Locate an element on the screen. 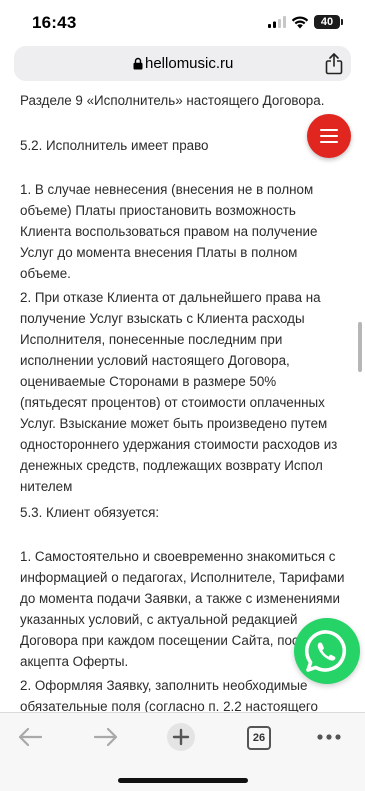  battery-level: 40 is located at coordinates (327, 22).